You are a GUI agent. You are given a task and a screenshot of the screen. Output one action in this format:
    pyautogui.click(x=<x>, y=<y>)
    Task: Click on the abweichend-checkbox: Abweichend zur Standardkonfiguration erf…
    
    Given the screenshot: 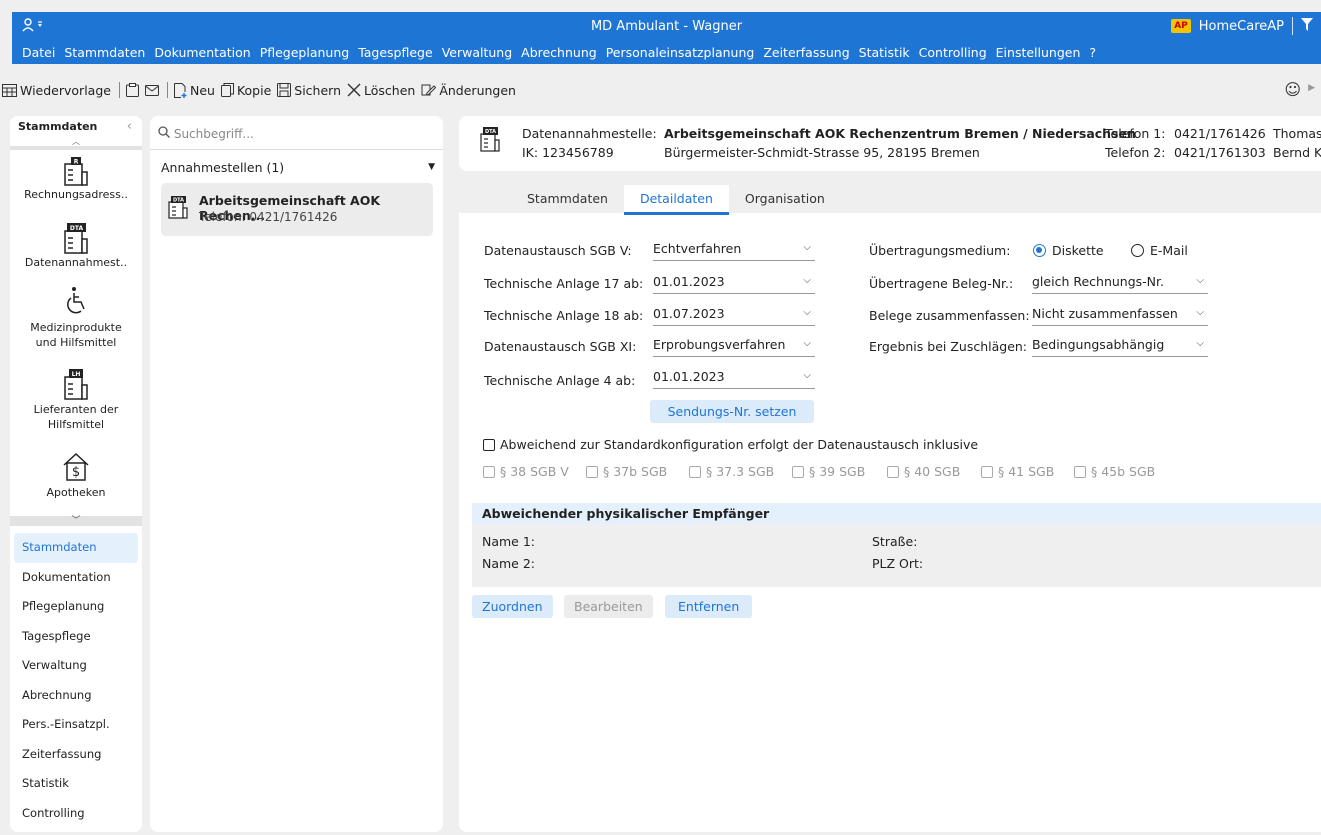 What is the action you would take?
    pyautogui.click(x=730, y=444)
    